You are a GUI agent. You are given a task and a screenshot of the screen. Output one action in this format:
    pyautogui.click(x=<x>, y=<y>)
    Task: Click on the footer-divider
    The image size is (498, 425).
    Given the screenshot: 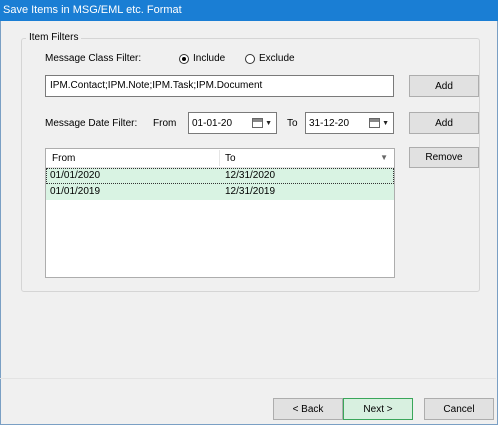 What is the action you would take?
    pyautogui.click(x=248, y=378)
    